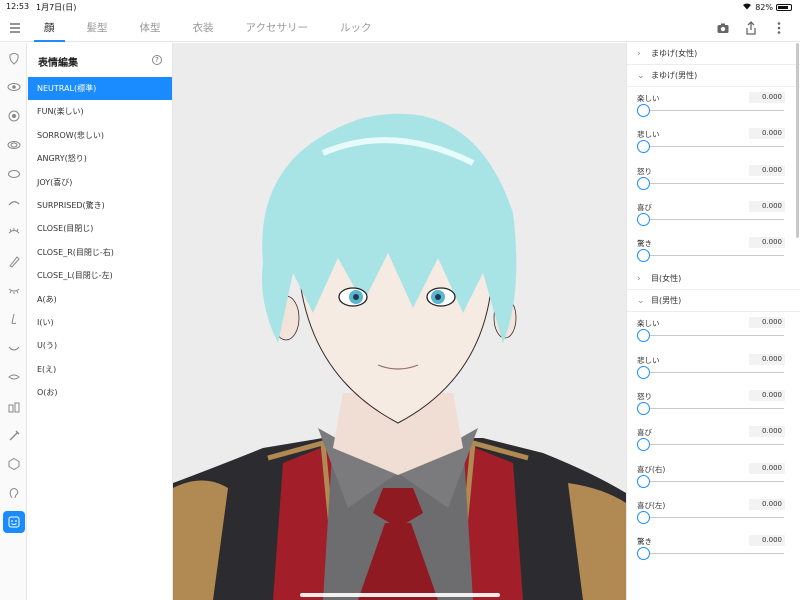 Image resolution: width=800 pixels, height=600 pixels. Describe the element at coordinates (639, 54) in the screenshot. I see `chevron-right-icon: ›` at that location.